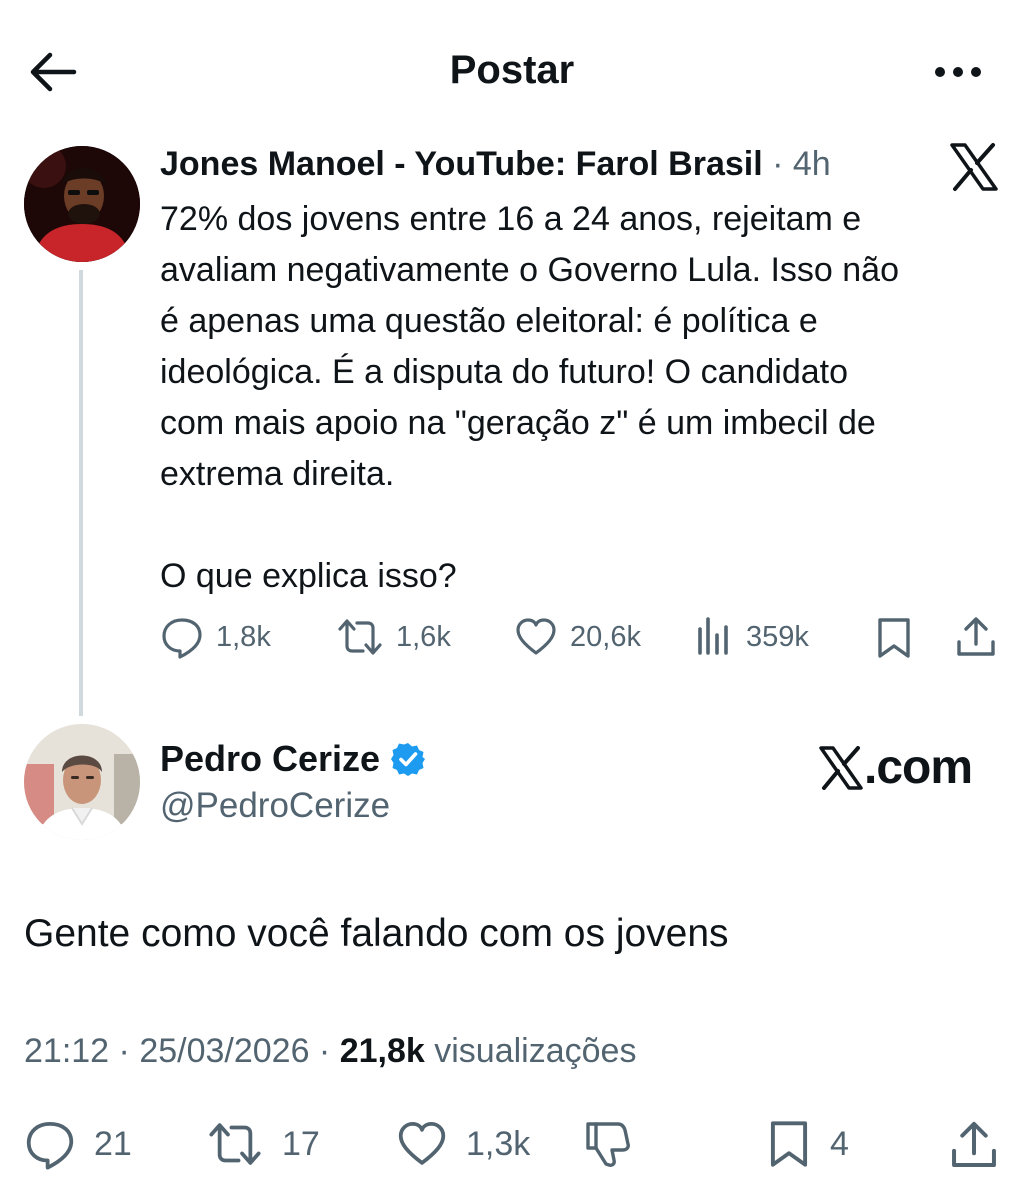 The width and height of the screenshot is (1024, 1200). I want to click on top-bar: Postar, so click(512, 70).